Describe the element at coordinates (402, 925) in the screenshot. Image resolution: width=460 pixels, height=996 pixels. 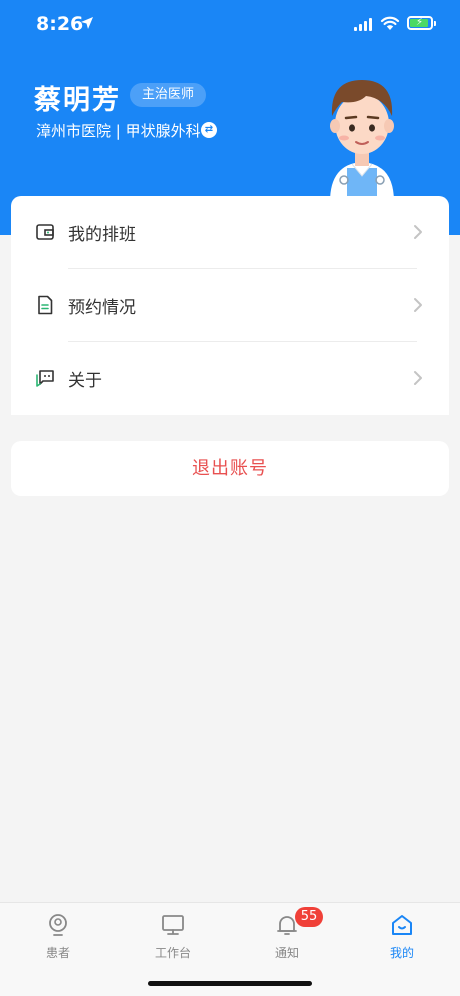
I see `home-icon` at that location.